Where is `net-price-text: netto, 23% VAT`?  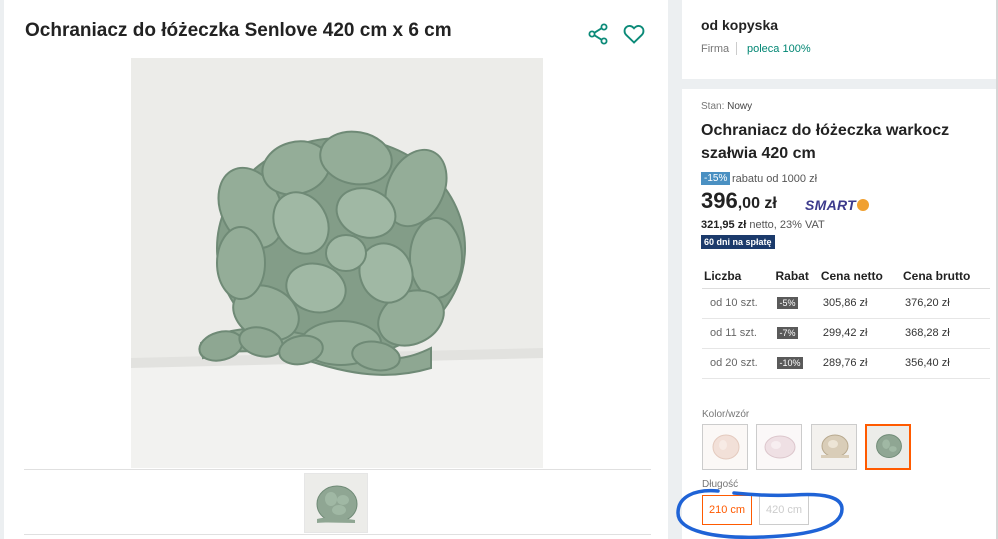 net-price-text: netto, 23% VAT is located at coordinates (787, 225).